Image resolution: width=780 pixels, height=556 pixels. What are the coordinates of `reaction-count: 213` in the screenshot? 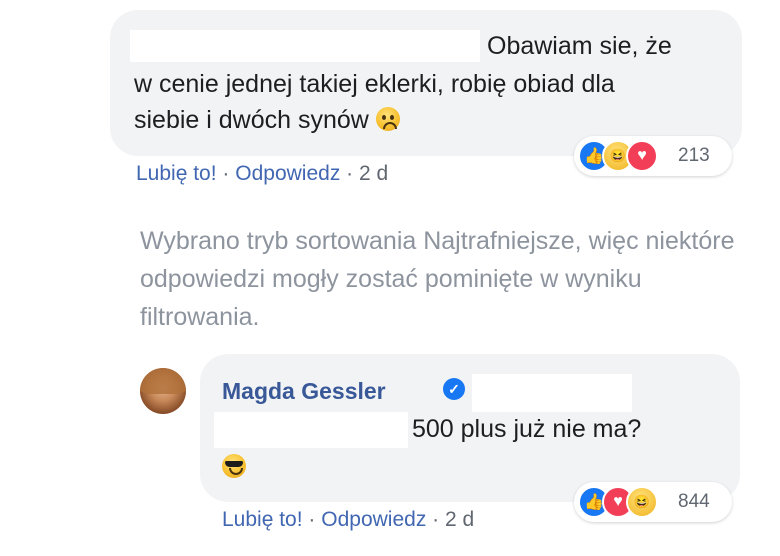 It's located at (694, 155).